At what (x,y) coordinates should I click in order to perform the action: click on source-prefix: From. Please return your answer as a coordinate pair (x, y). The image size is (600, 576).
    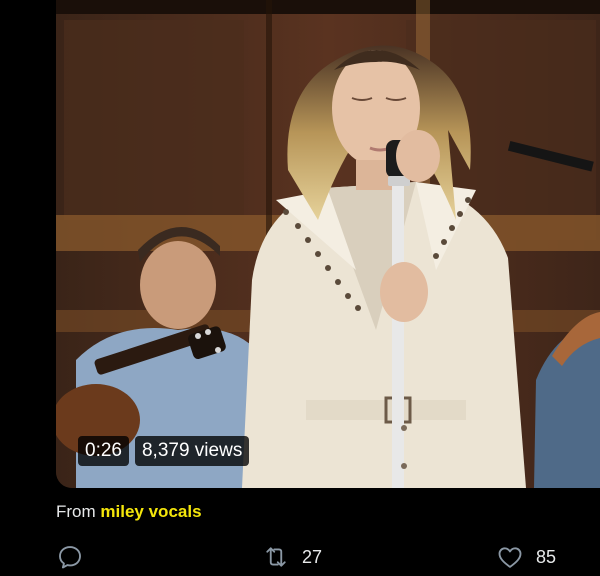
    Looking at the image, I should click on (76, 511).